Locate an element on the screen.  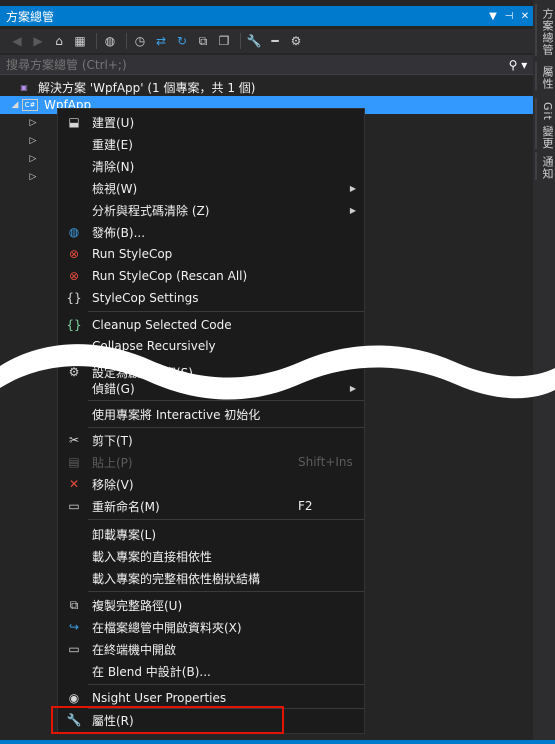
menu-item-interactive: 使用專案將 Interactive 初始化 is located at coordinates (211, 414).